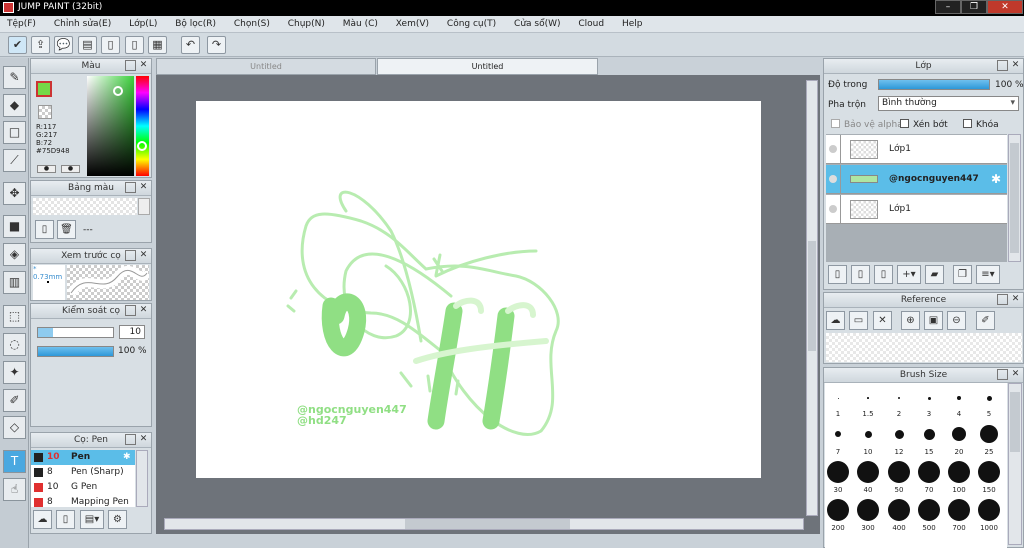  Describe the element at coordinates (14, 282) in the screenshot. I see `gradient-tool-icon: ▥` at that location.